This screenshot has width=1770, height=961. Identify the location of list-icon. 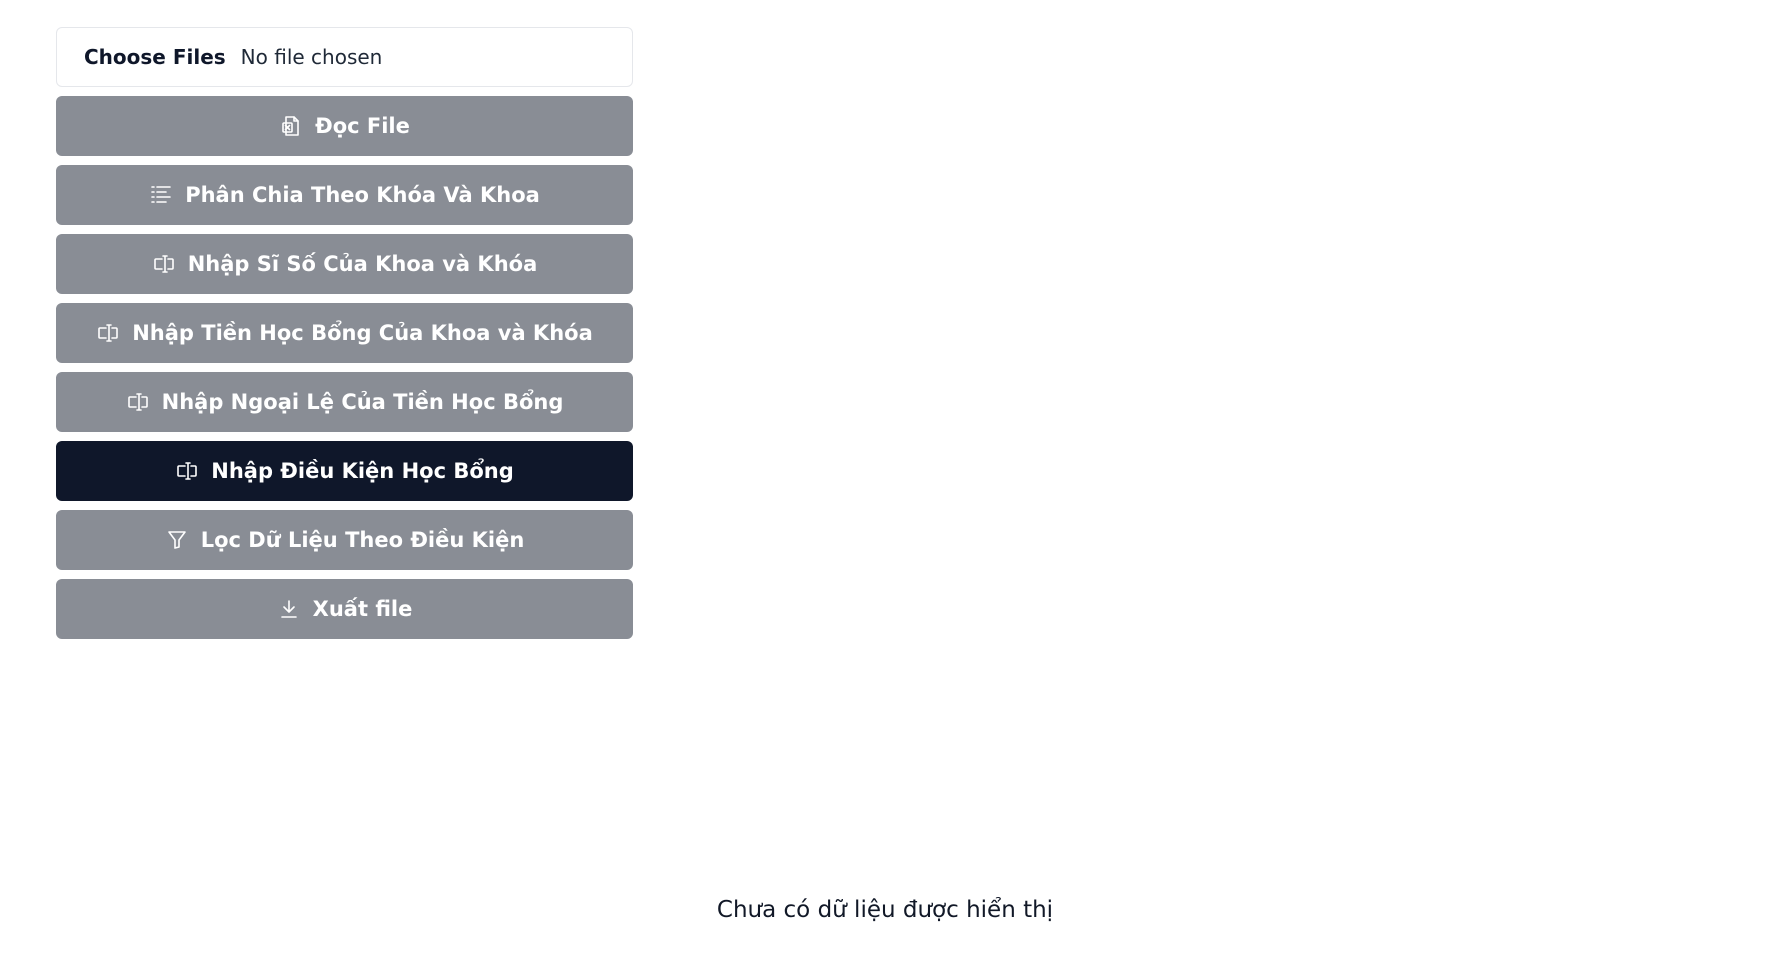
(161, 195).